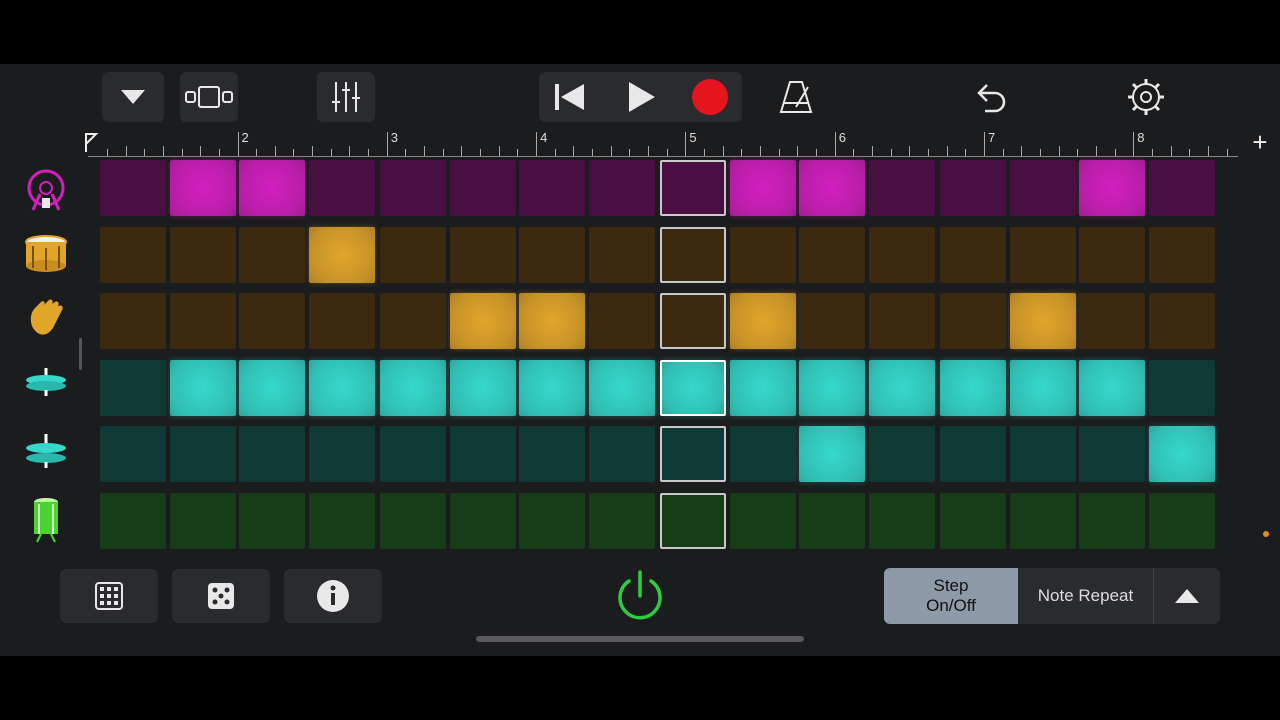  I want to click on home-indicator, so click(640, 639).